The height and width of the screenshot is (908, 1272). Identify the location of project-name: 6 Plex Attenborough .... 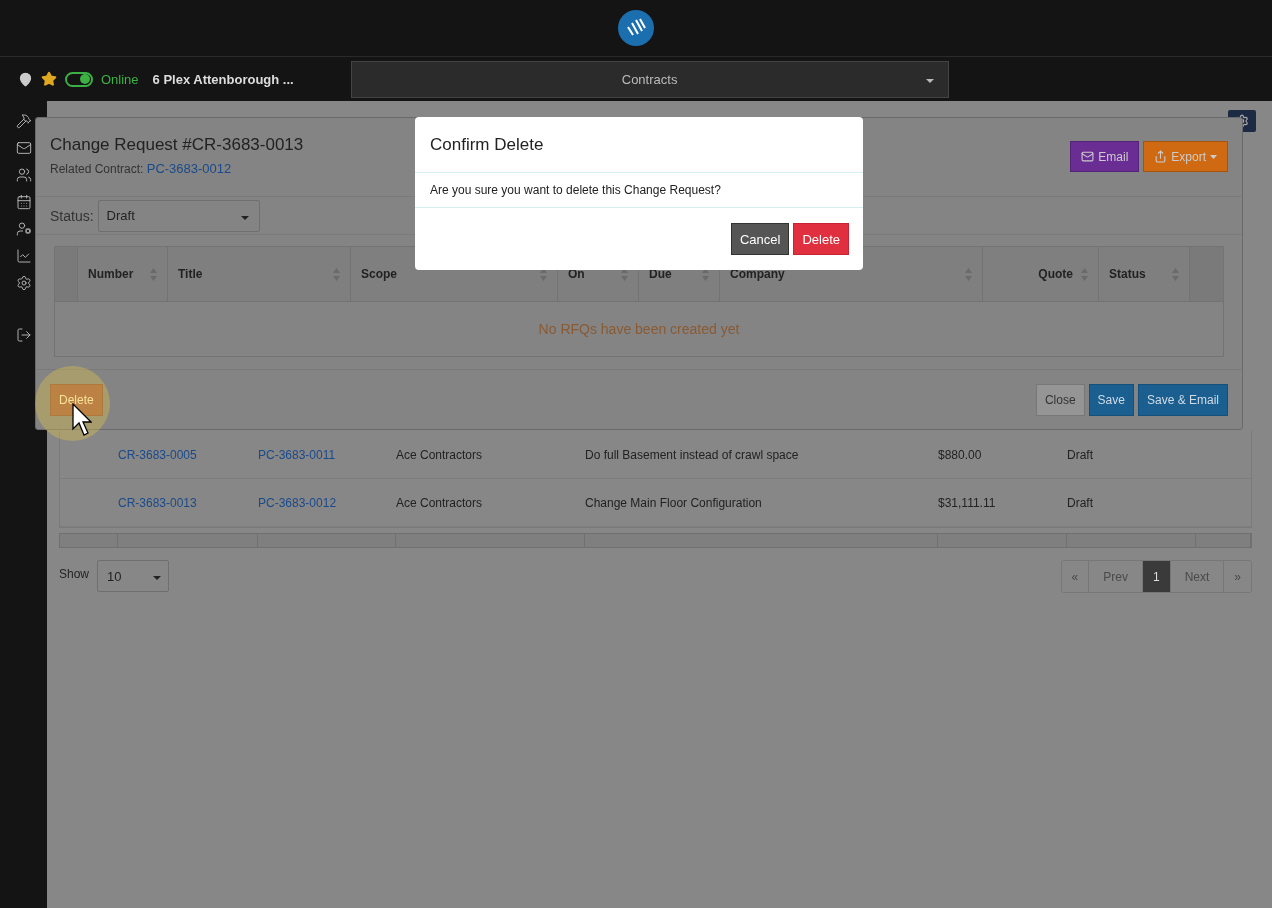
(223, 79).